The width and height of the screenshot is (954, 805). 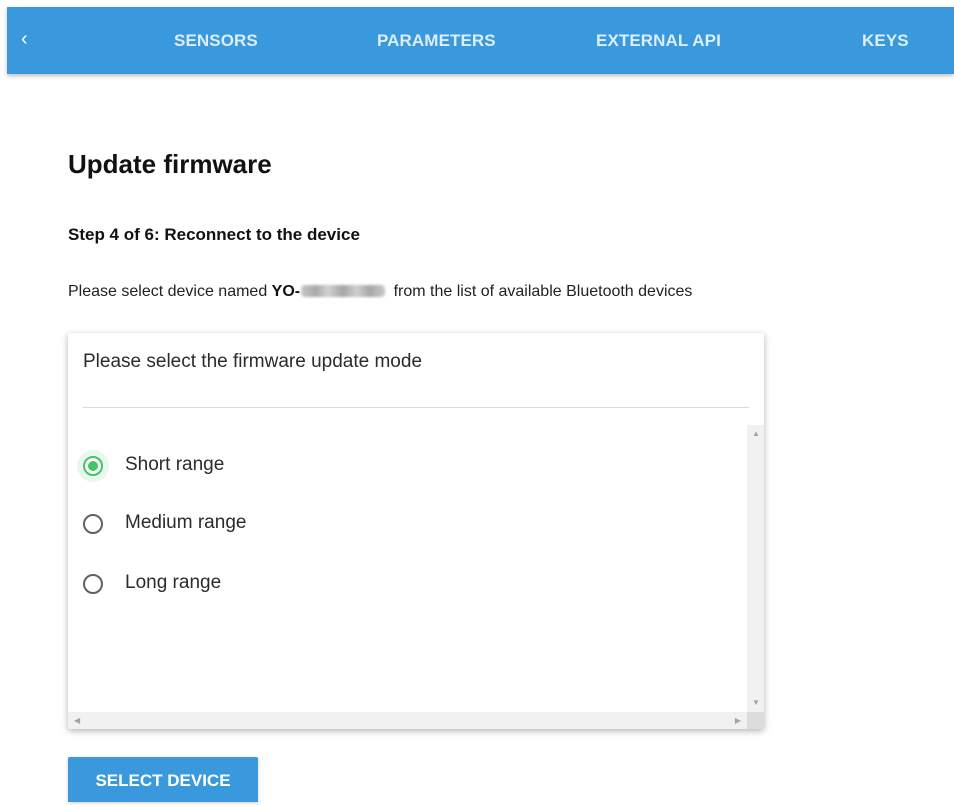 What do you see at coordinates (93, 466) in the screenshot?
I see `radio-selected-icon` at bounding box center [93, 466].